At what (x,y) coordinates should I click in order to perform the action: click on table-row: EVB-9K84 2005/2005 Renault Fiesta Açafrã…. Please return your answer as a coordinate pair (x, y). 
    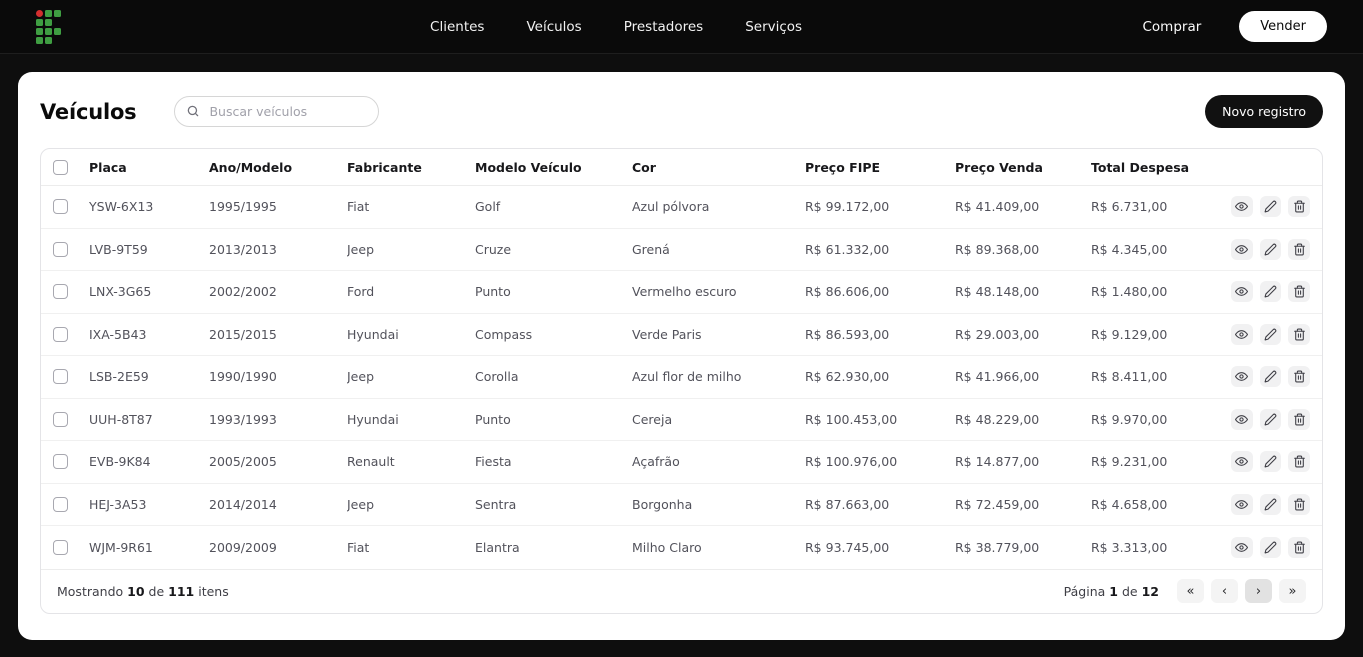
    Looking at the image, I should click on (681, 462).